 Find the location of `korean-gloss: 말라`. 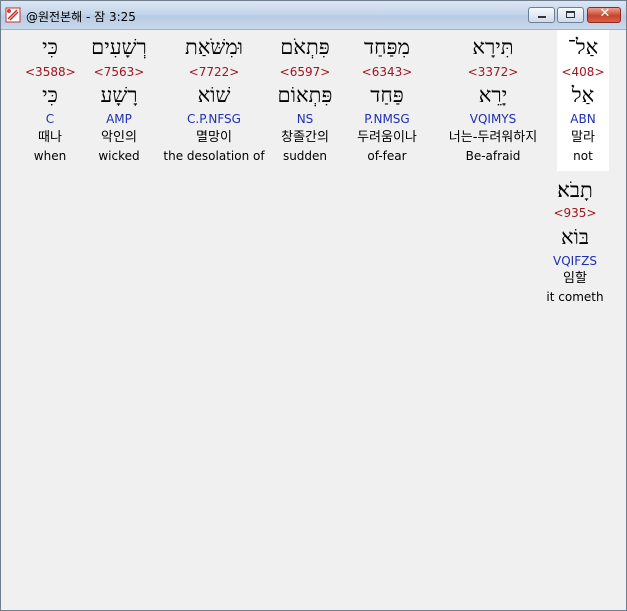

korean-gloss: 말라 is located at coordinates (583, 137).